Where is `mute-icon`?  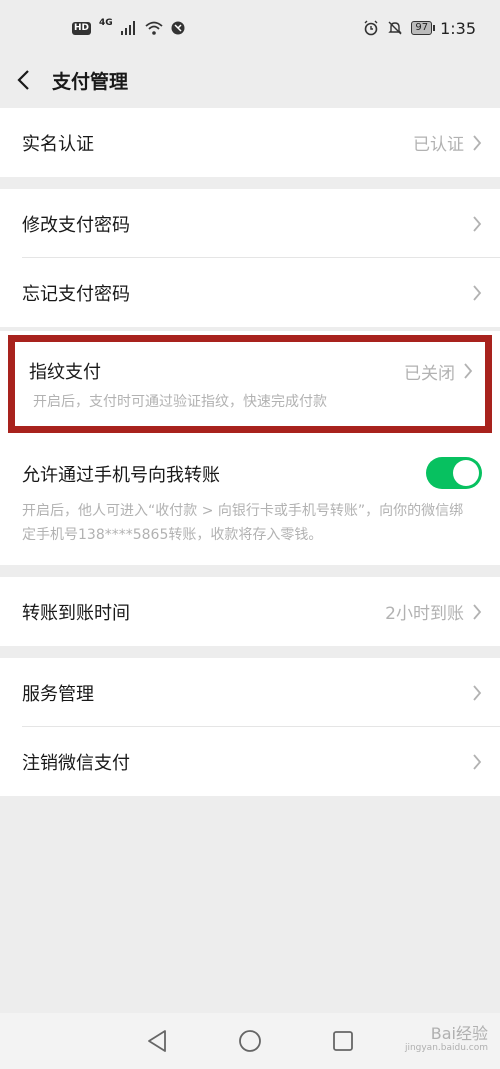
mute-icon is located at coordinates (395, 28).